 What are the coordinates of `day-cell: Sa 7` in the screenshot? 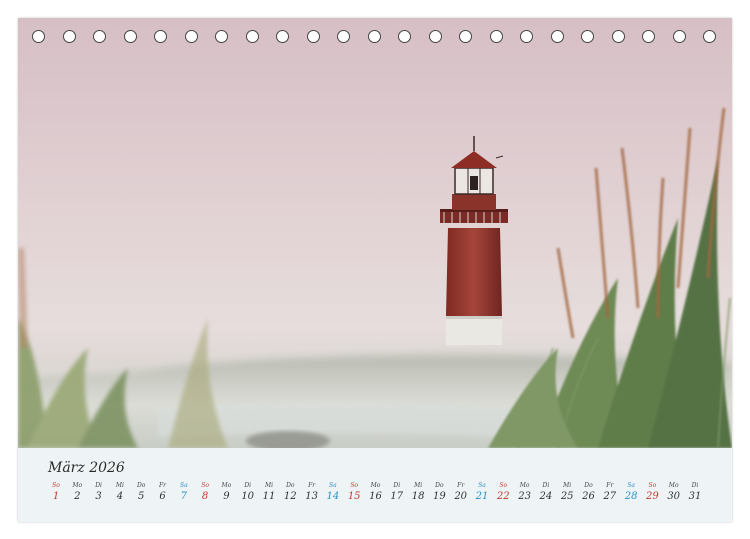 It's located at (184, 492).